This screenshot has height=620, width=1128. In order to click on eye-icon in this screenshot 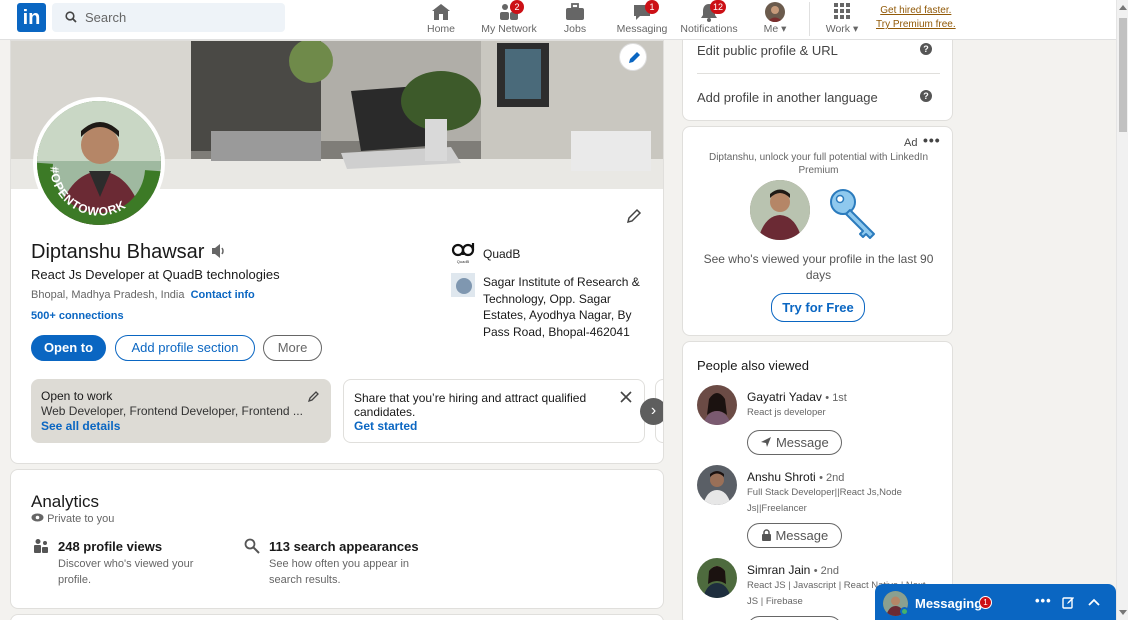, I will do `click(37, 517)`.